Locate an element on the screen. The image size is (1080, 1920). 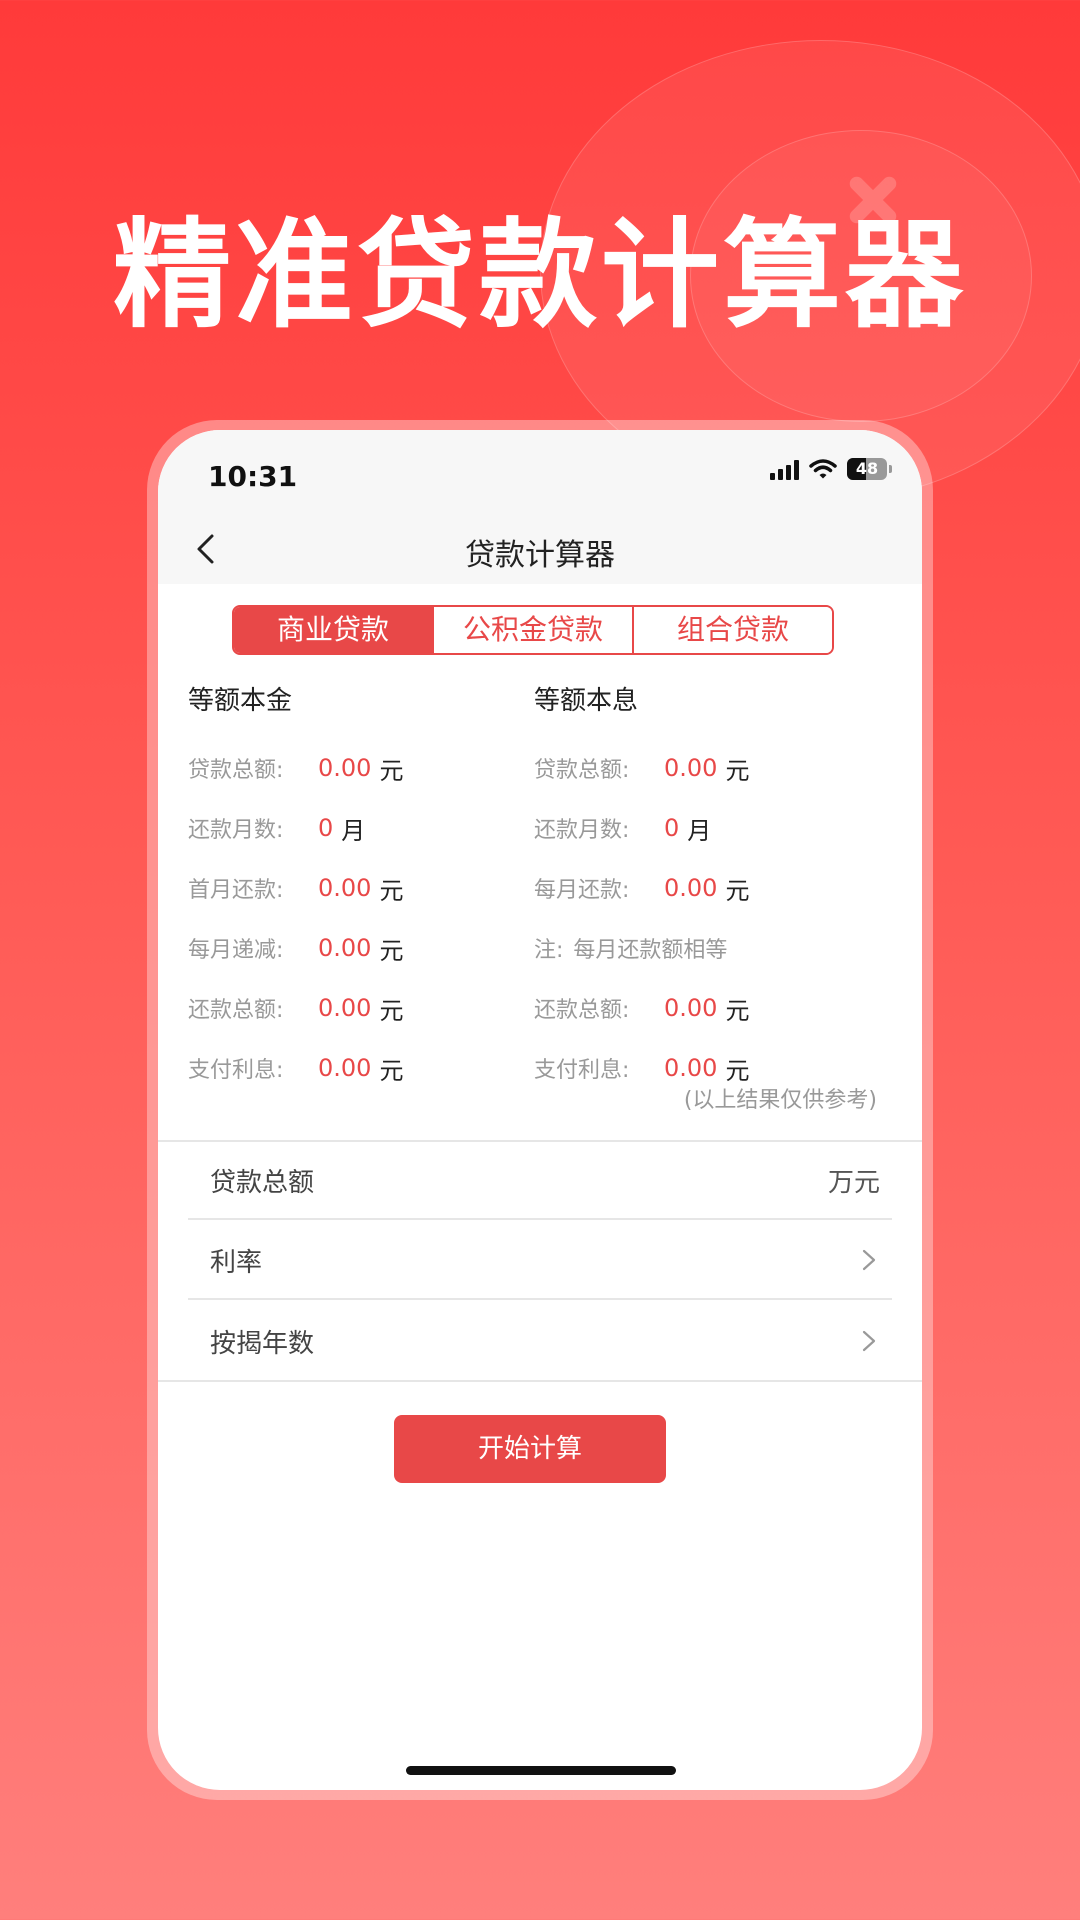
status-icons: 48 is located at coordinates (831, 469).